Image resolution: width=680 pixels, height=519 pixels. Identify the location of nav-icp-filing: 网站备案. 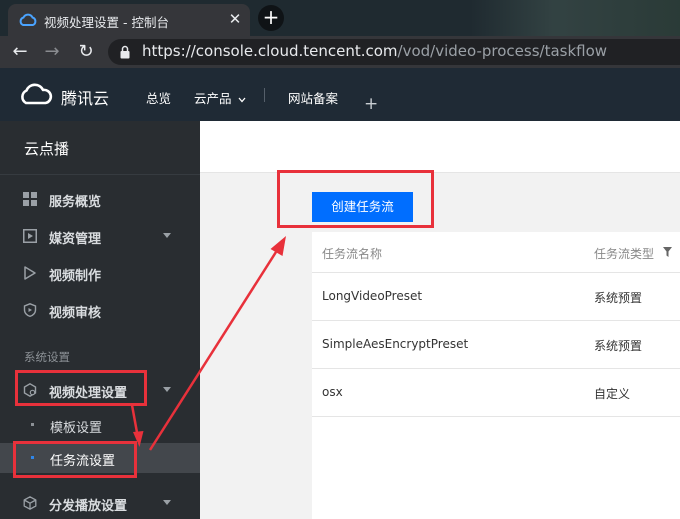
(313, 97).